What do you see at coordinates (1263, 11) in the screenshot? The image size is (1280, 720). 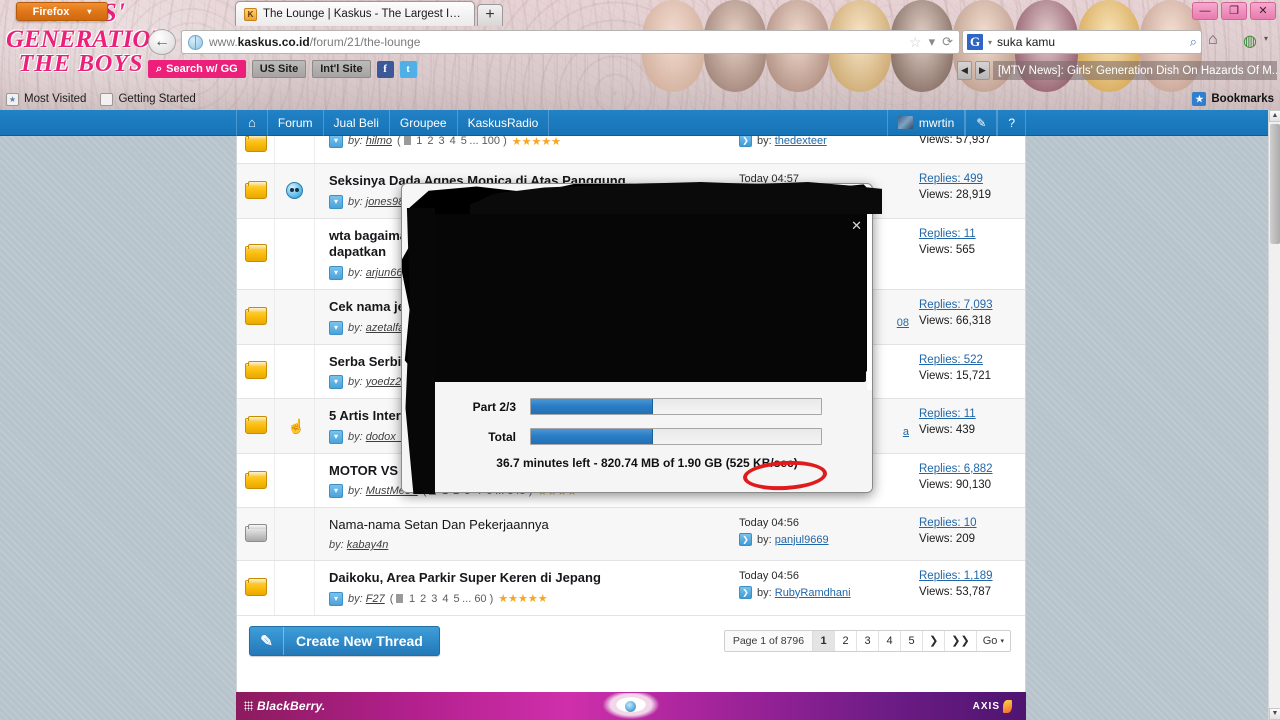 I see `close-button: ✕` at bounding box center [1263, 11].